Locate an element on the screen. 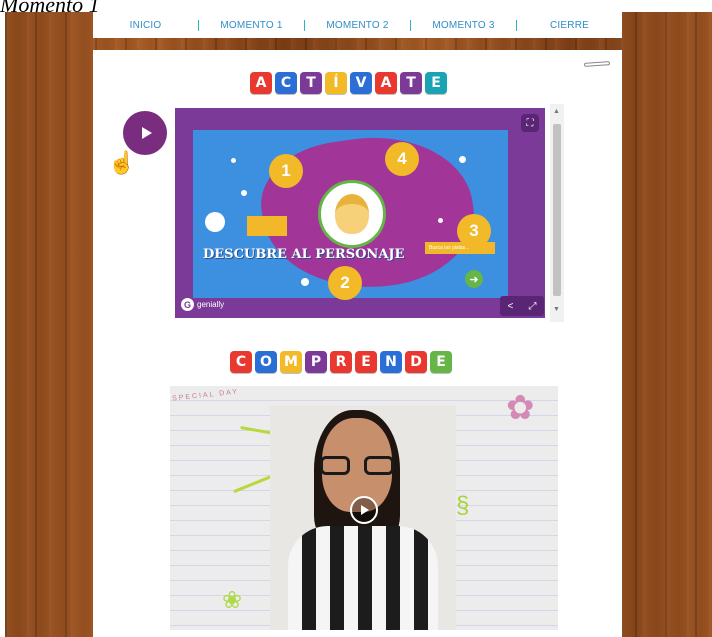 The width and height of the screenshot is (712, 637). corner-mark-icon is located at coordinates (597, 64).